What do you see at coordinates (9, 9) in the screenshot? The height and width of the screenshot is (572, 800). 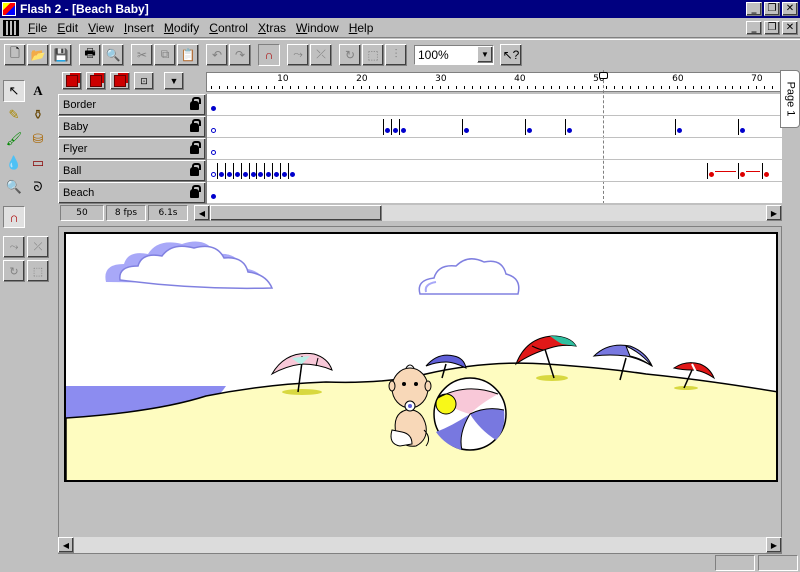 I see `flash-app-icon` at bounding box center [9, 9].